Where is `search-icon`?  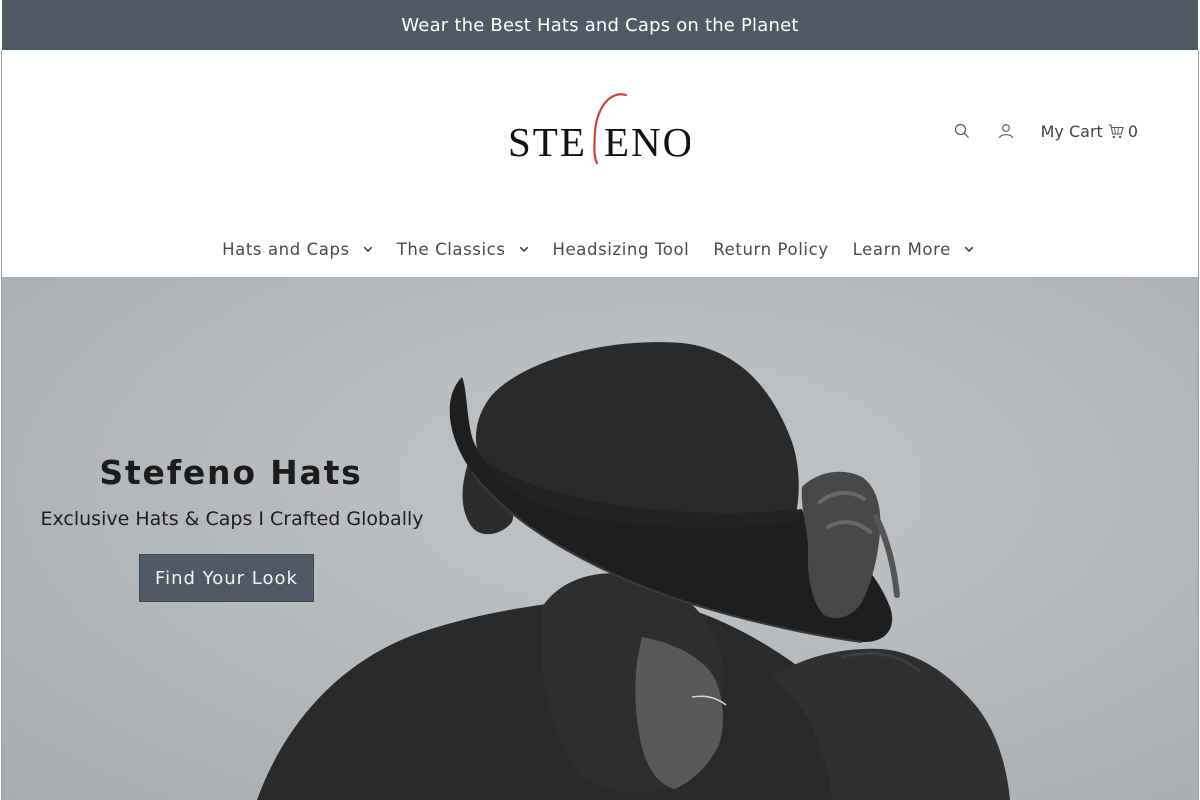 search-icon is located at coordinates (962, 131).